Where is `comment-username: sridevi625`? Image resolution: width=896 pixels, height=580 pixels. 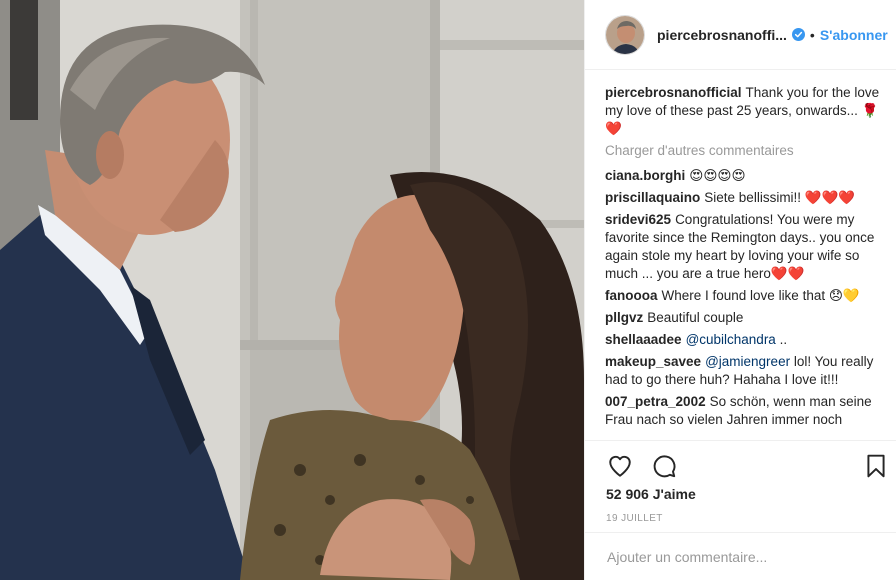 comment-username: sridevi625 is located at coordinates (638, 219).